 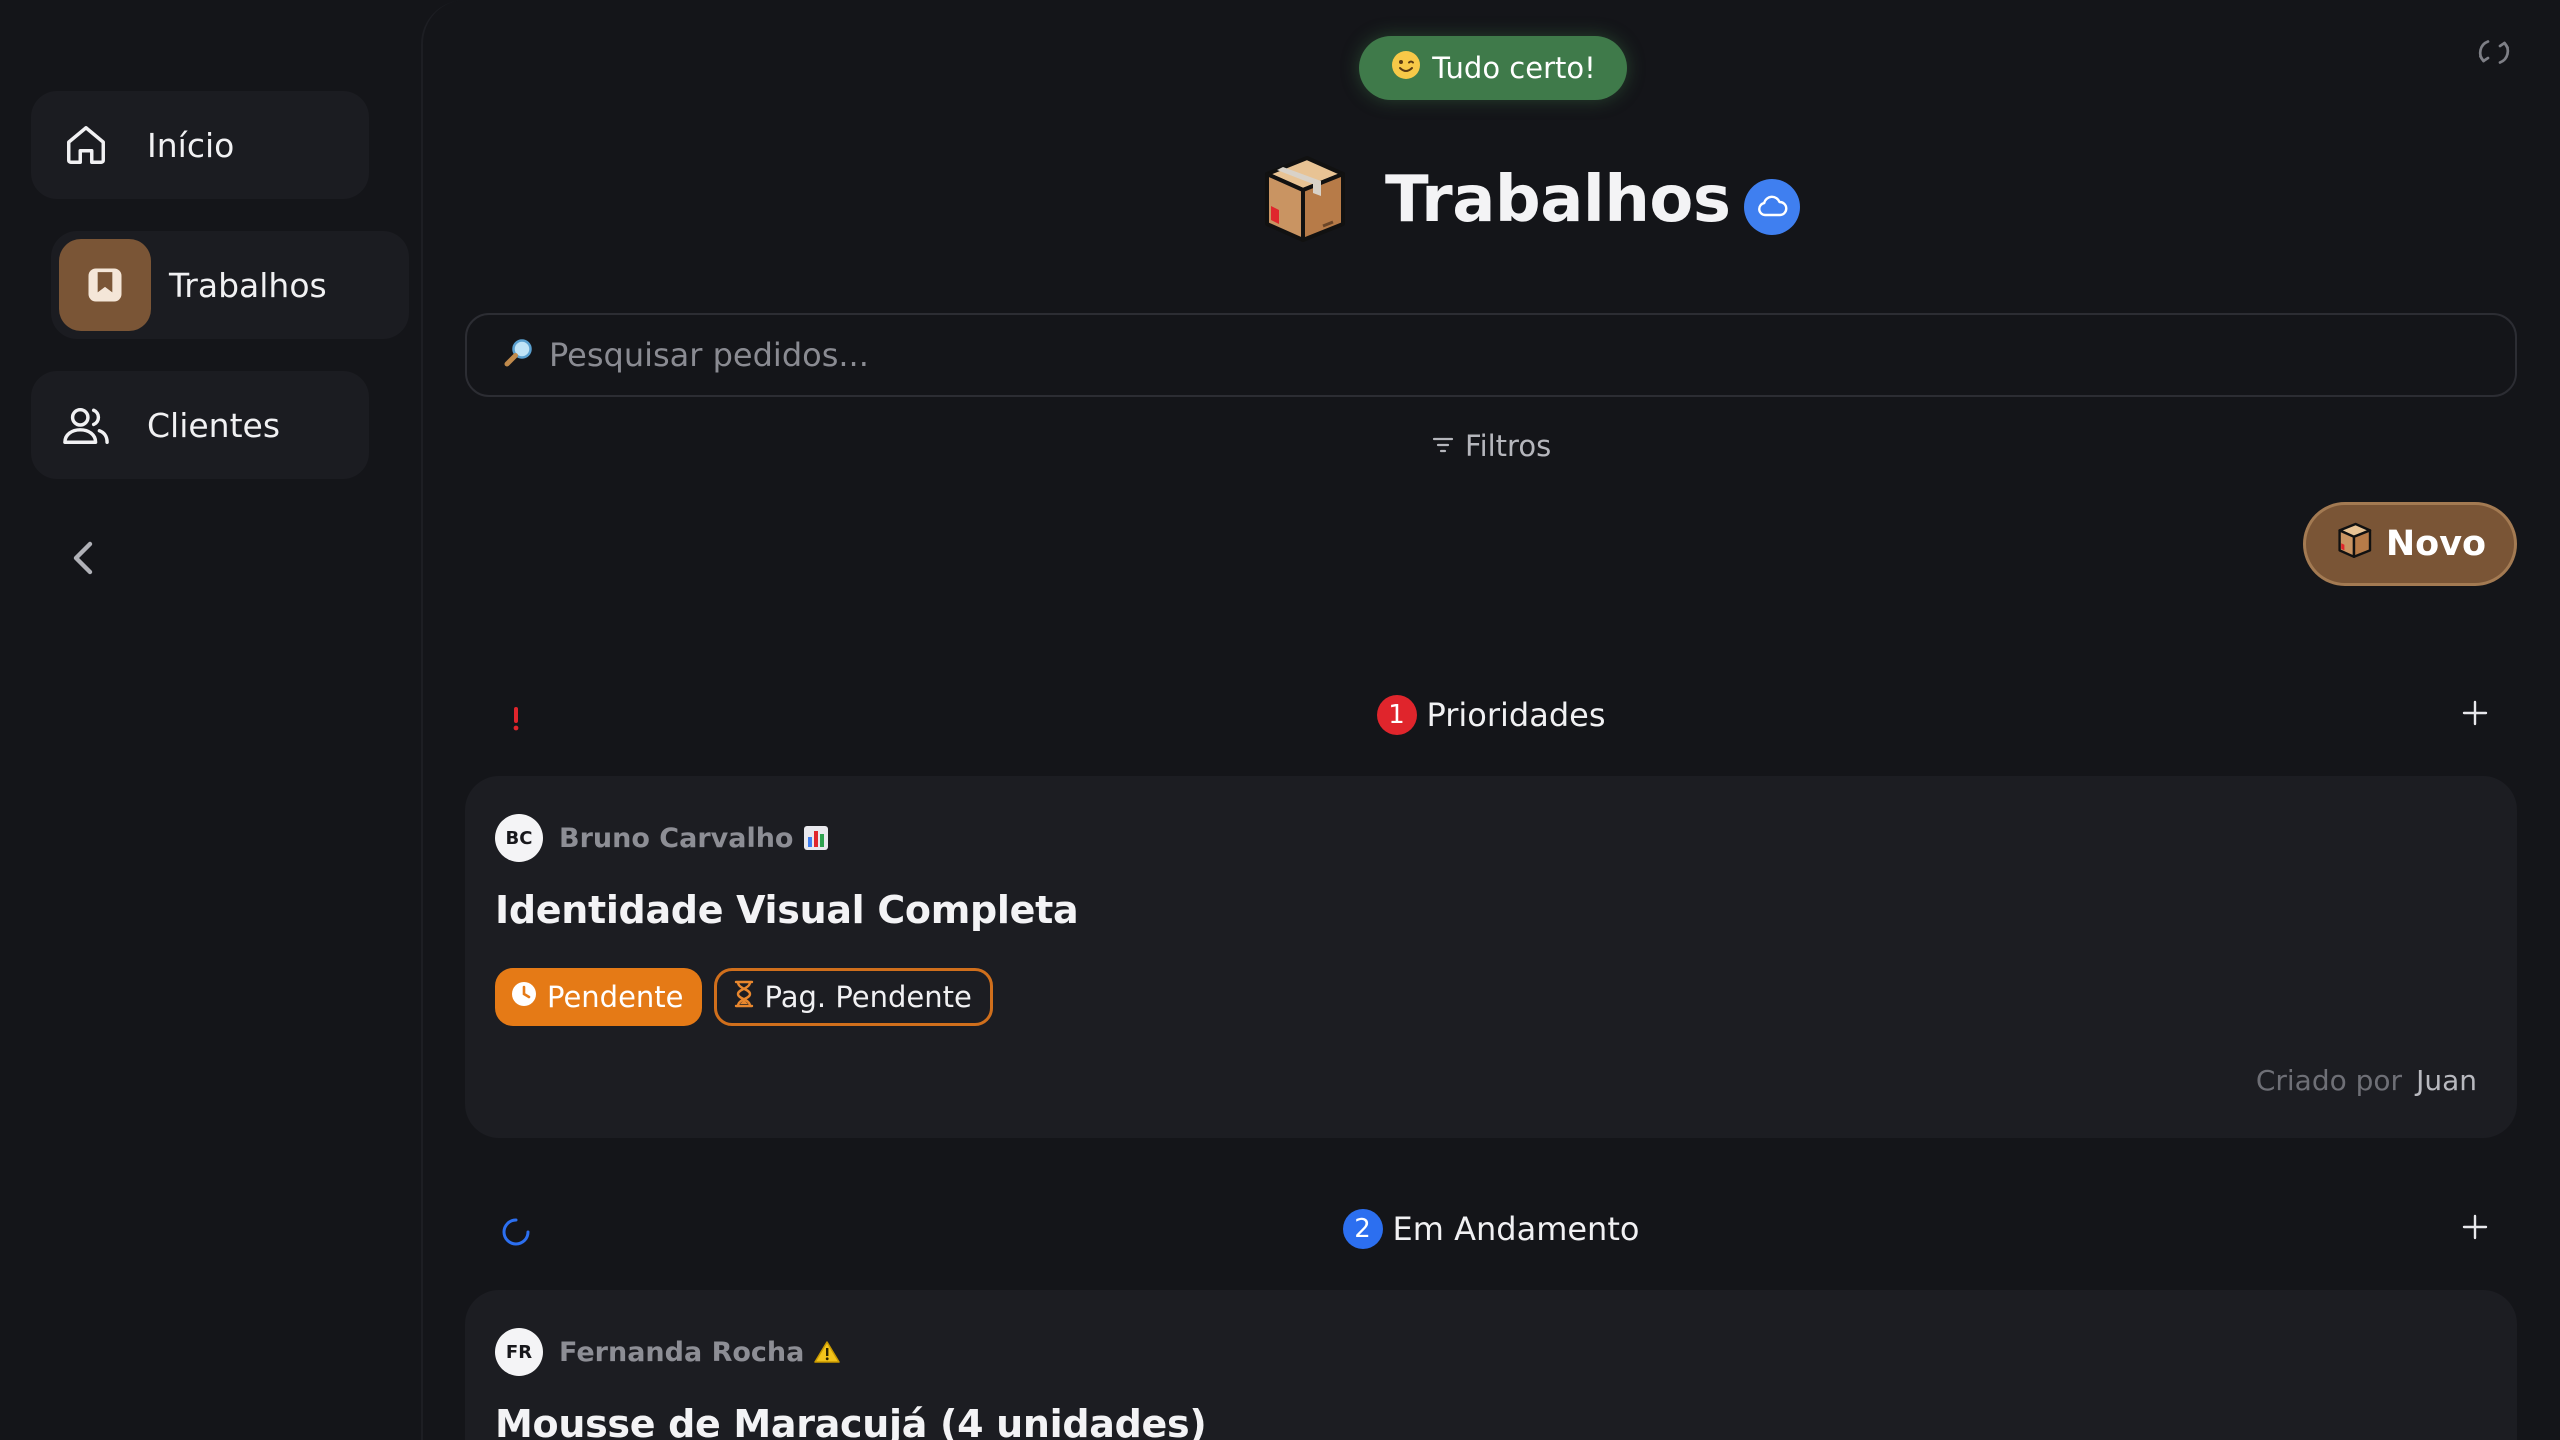 What do you see at coordinates (1516, 715) in the screenshot?
I see `section-title: Prioridades` at bounding box center [1516, 715].